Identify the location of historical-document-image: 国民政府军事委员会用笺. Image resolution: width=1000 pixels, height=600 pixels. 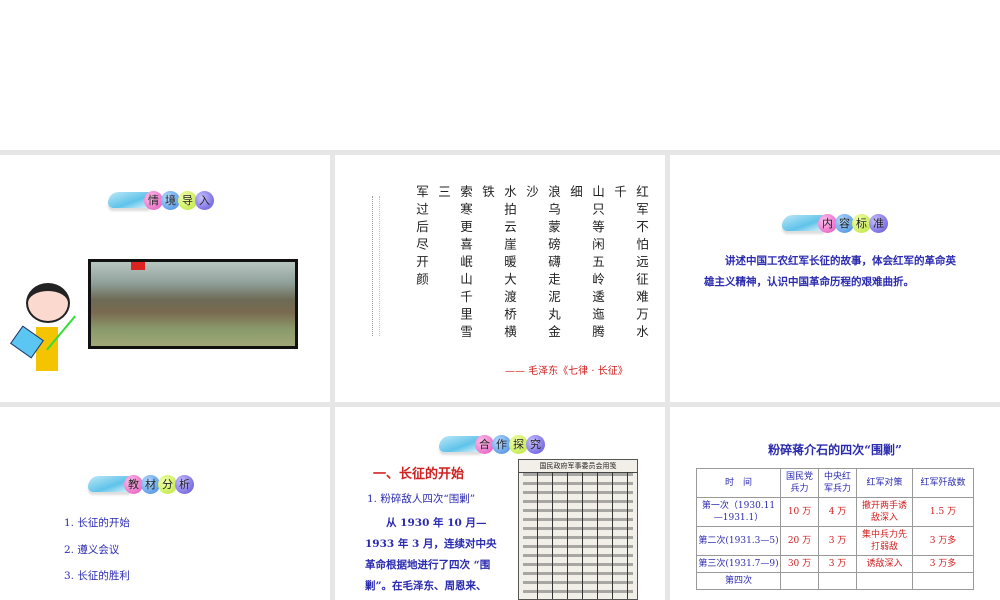
(578, 529).